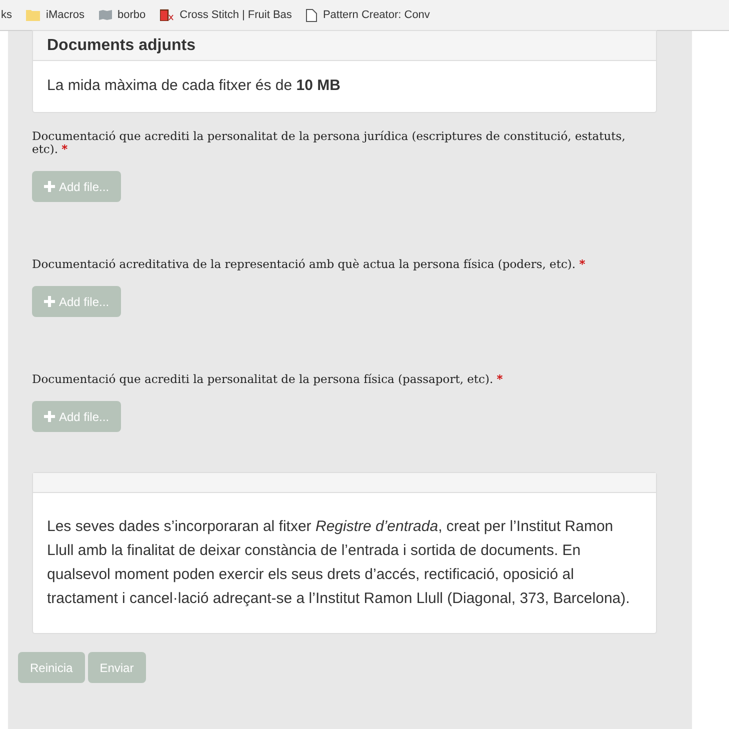 This screenshot has width=729, height=729. I want to click on field-label: Documentació que acrediti la personalitat de la persona física (passaport, etc). *, so click(268, 379).